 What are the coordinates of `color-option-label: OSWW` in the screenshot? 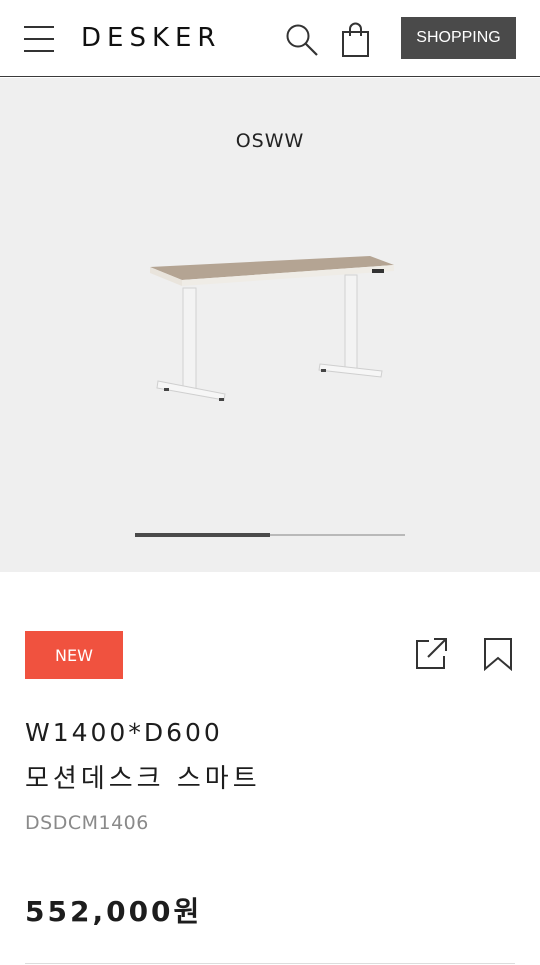 It's located at (270, 141).